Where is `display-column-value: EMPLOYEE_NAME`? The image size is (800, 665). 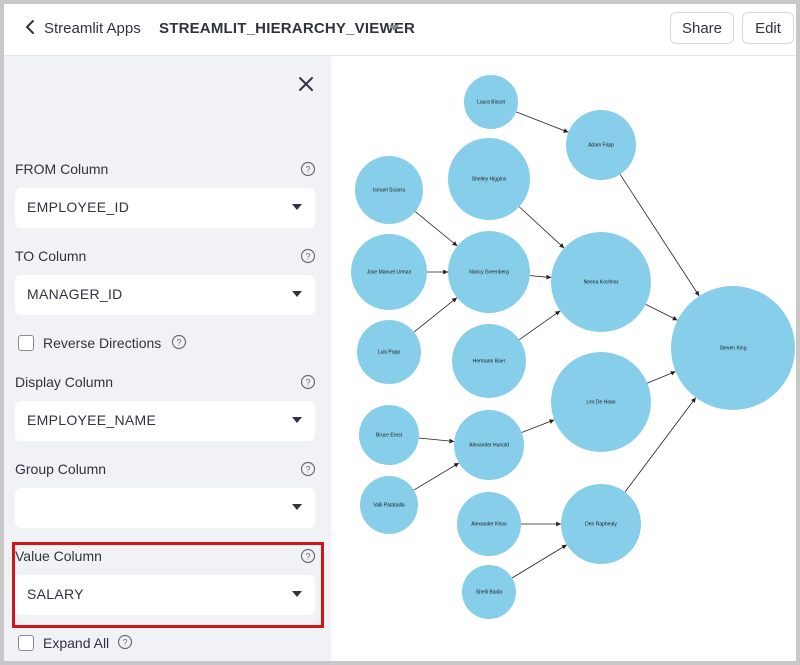
display-column-value: EMPLOYEE_NAME is located at coordinates (92, 420).